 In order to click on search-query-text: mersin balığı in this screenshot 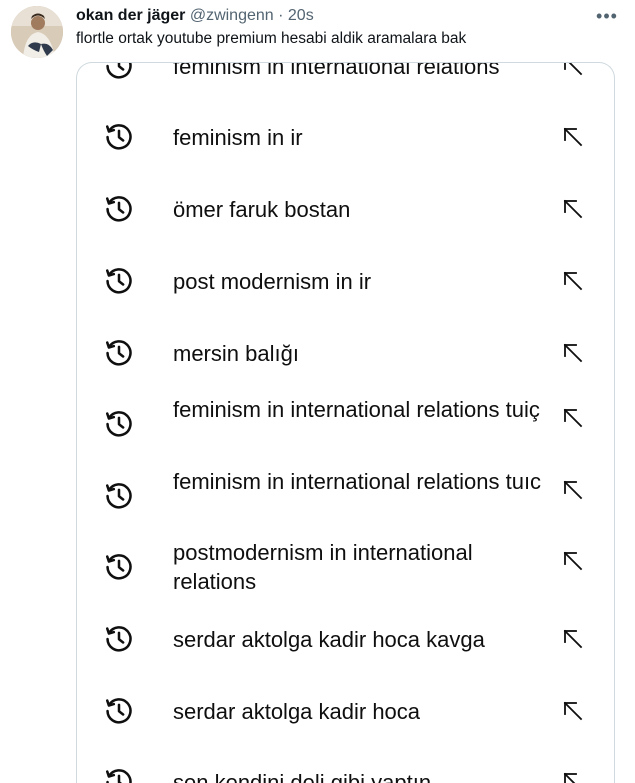, I will do `click(236, 353)`.